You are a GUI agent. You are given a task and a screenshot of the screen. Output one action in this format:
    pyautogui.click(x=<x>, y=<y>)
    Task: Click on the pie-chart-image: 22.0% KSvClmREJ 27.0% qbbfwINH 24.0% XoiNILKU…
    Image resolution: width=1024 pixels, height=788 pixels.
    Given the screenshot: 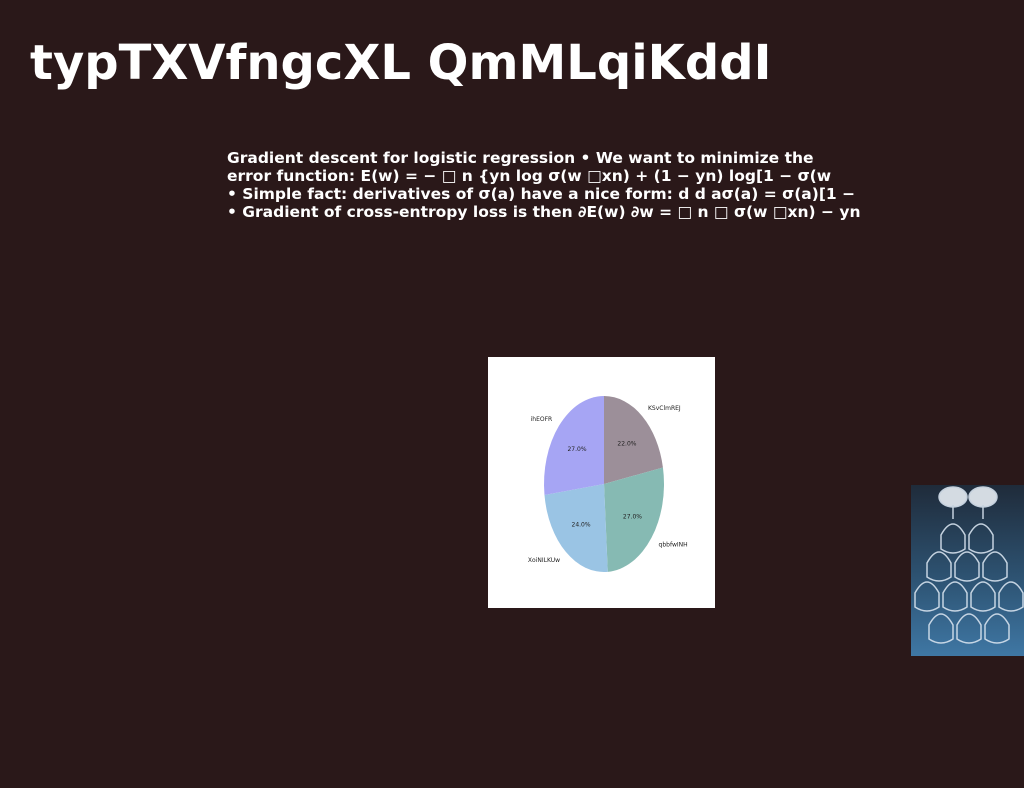 What is the action you would take?
    pyautogui.click(x=601, y=482)
    